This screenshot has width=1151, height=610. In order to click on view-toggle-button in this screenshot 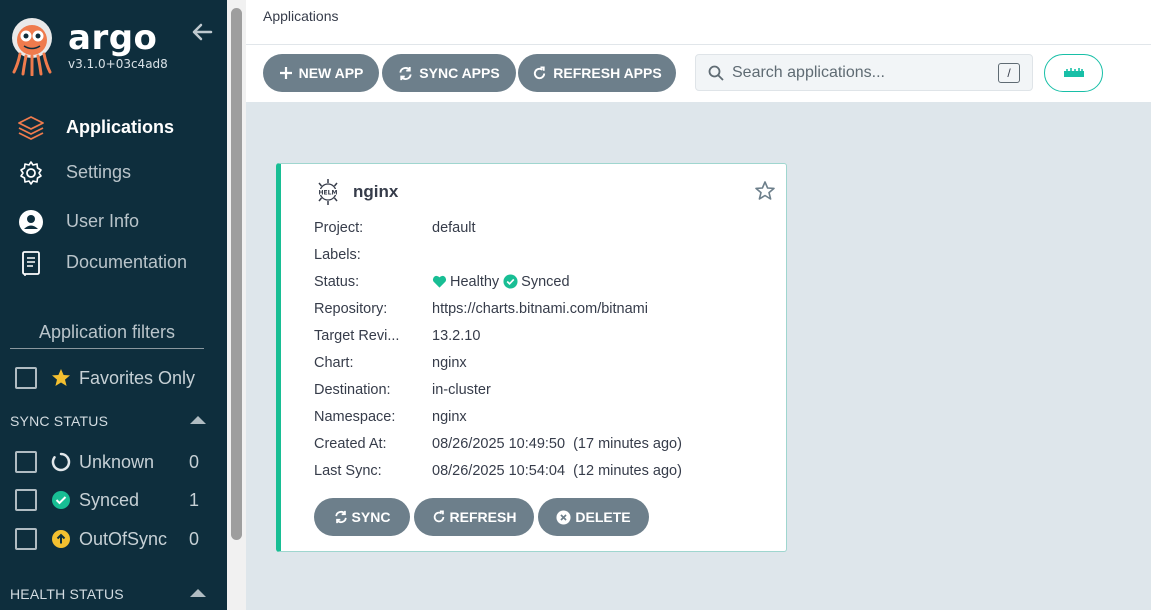, I will do `click(1073, 73)`.